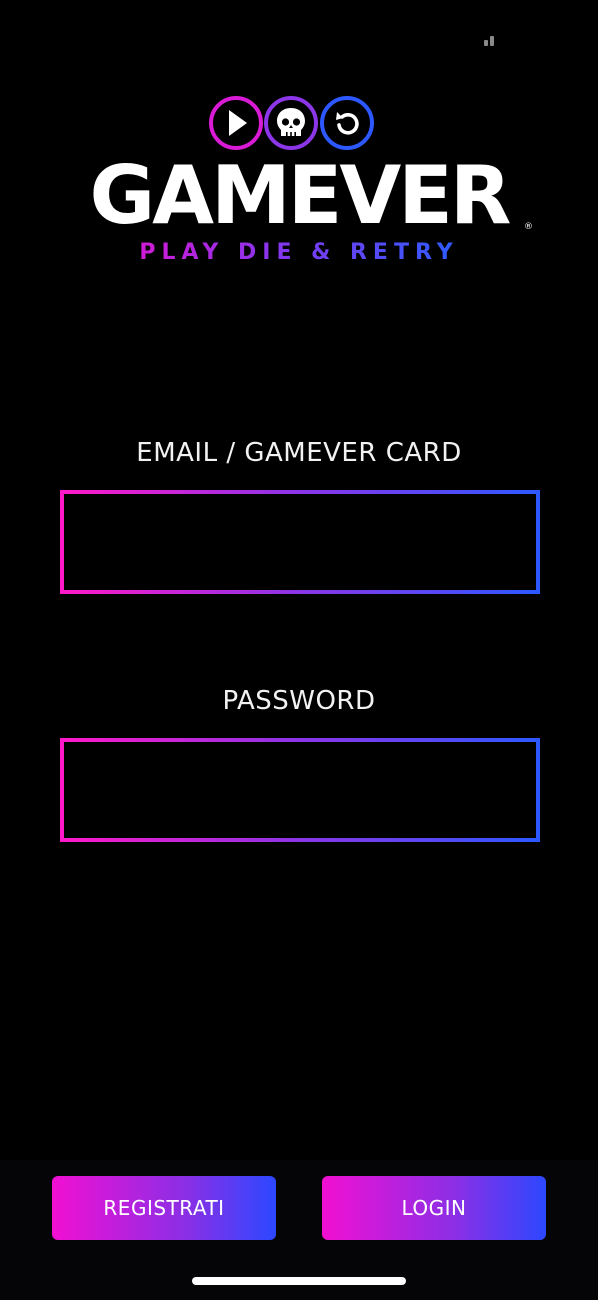 Image resolution: width=598 pixels, height=1300 pixels. What do you see at coordinates (299, 701) in the screenshot?
I see `password-label: PASSWORD` at bounding box center [299, 701].